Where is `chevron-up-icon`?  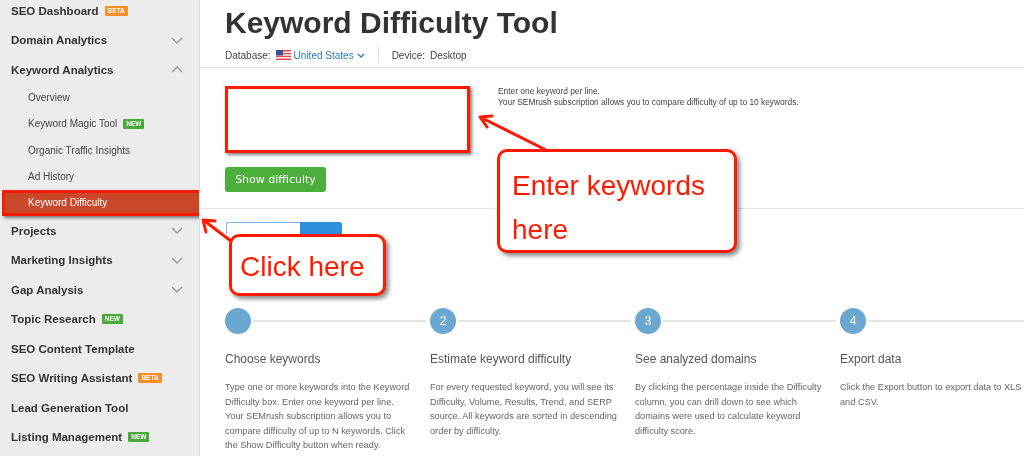 chevron-up-icon is located at coordinates (177, 70).